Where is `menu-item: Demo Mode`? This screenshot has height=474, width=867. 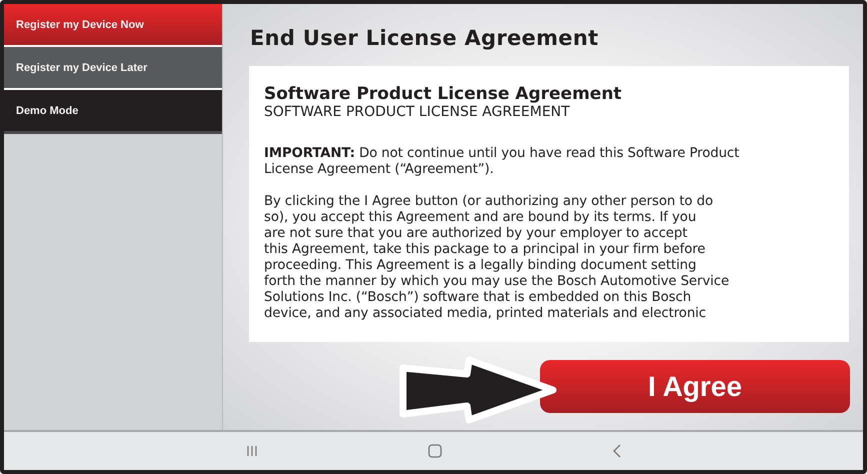
menu-item: Demo Mode is located at coordinates (113, 112).